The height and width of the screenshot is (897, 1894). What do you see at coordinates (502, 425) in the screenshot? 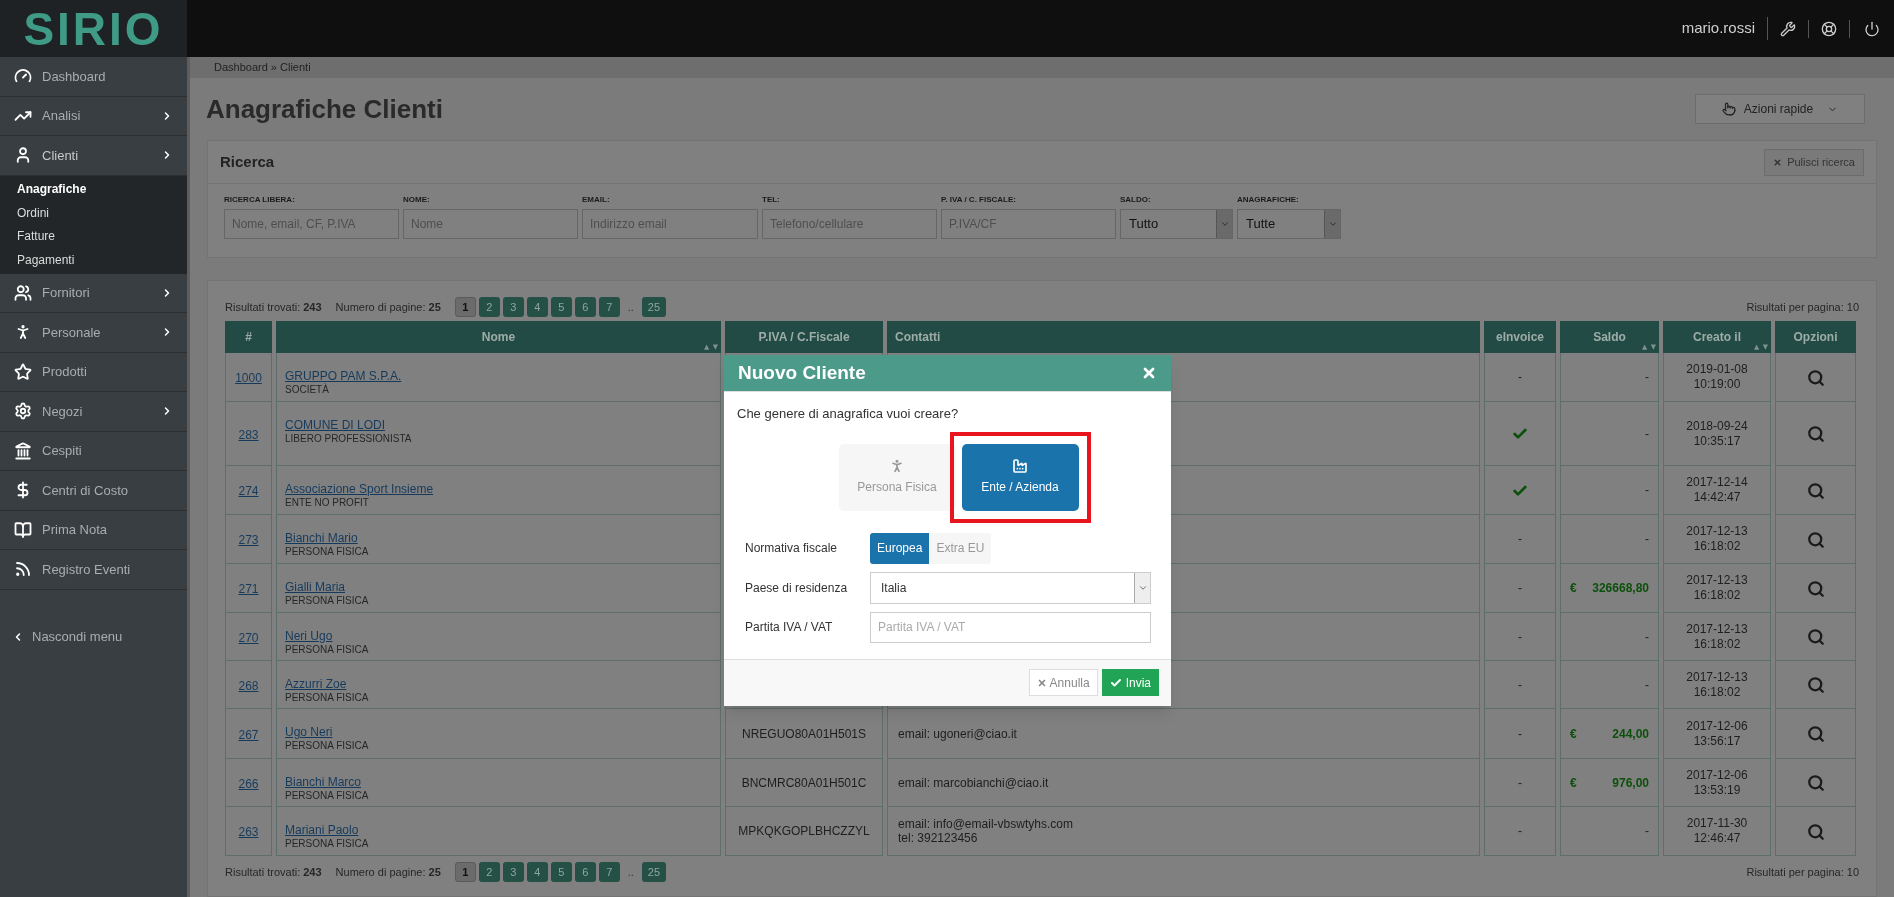
I see `client-name-link: COMUNE DI LODI` at bounding box center [502, 425].